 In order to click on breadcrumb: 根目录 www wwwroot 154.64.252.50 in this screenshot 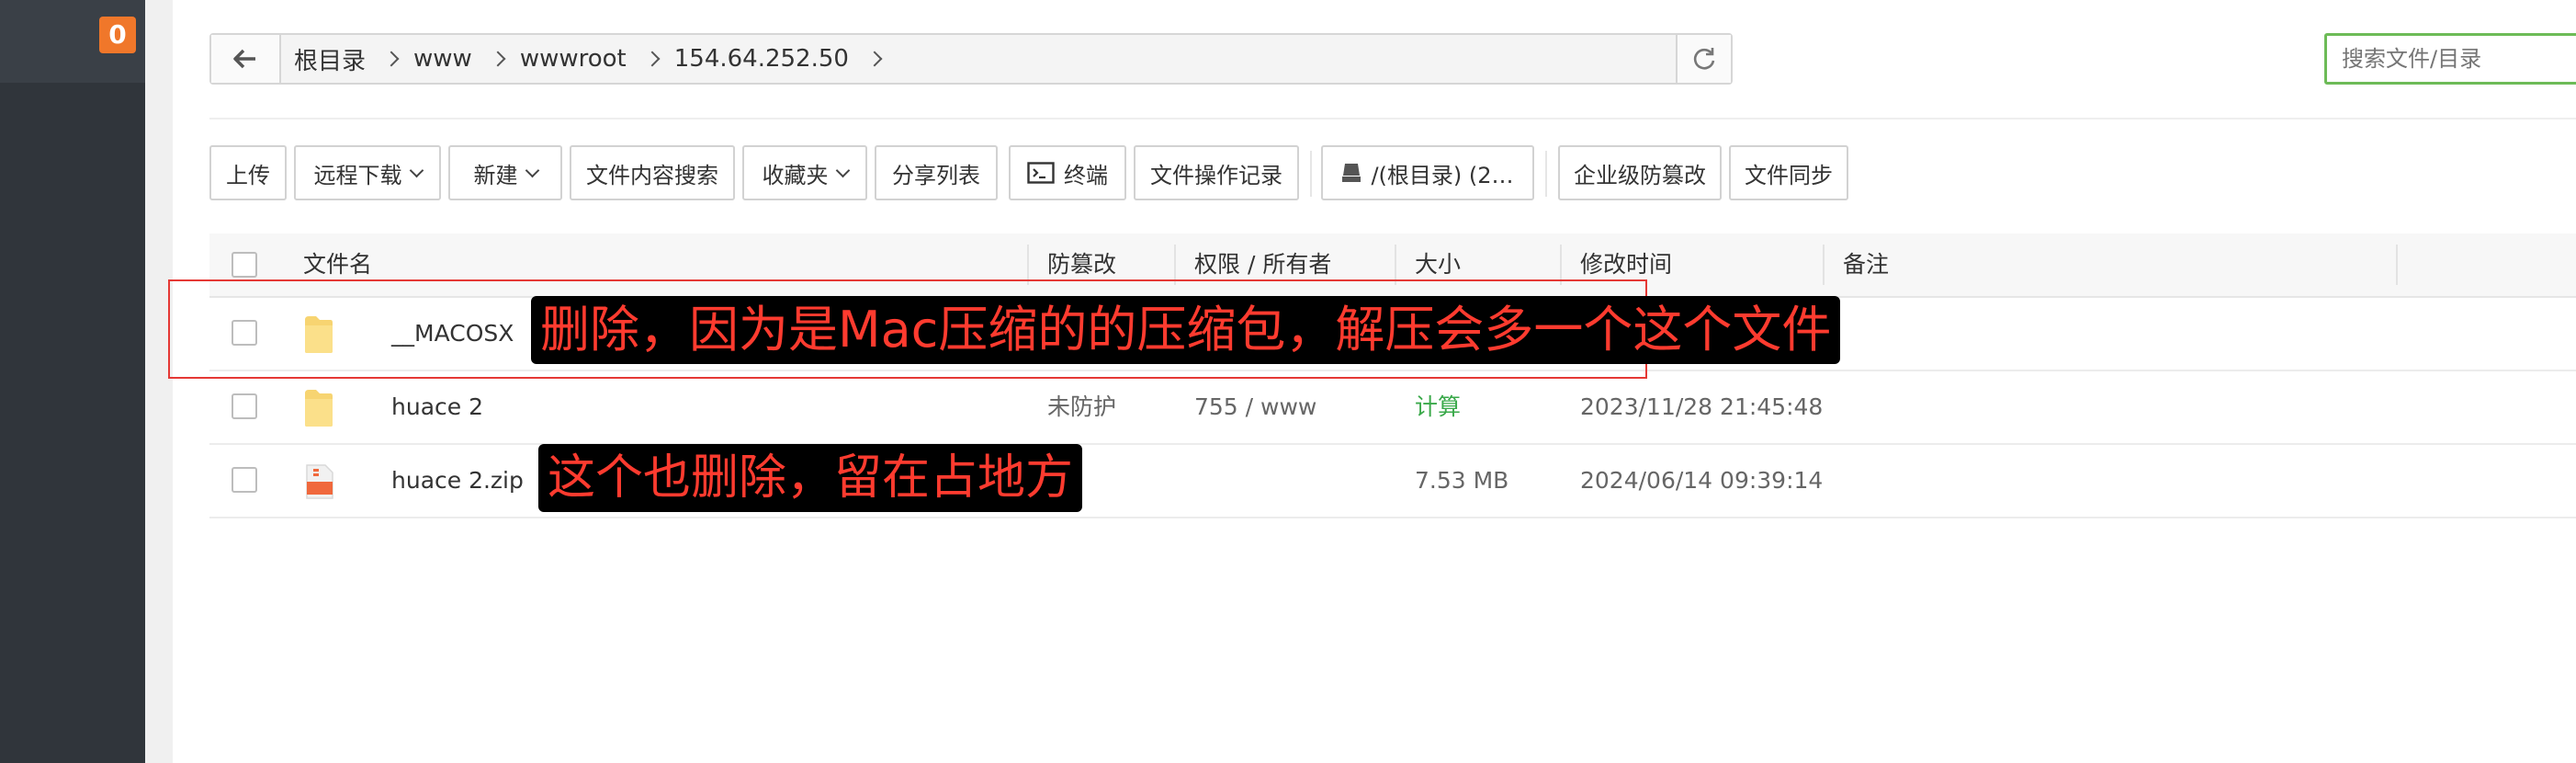, I will do `click(983, 59)`.